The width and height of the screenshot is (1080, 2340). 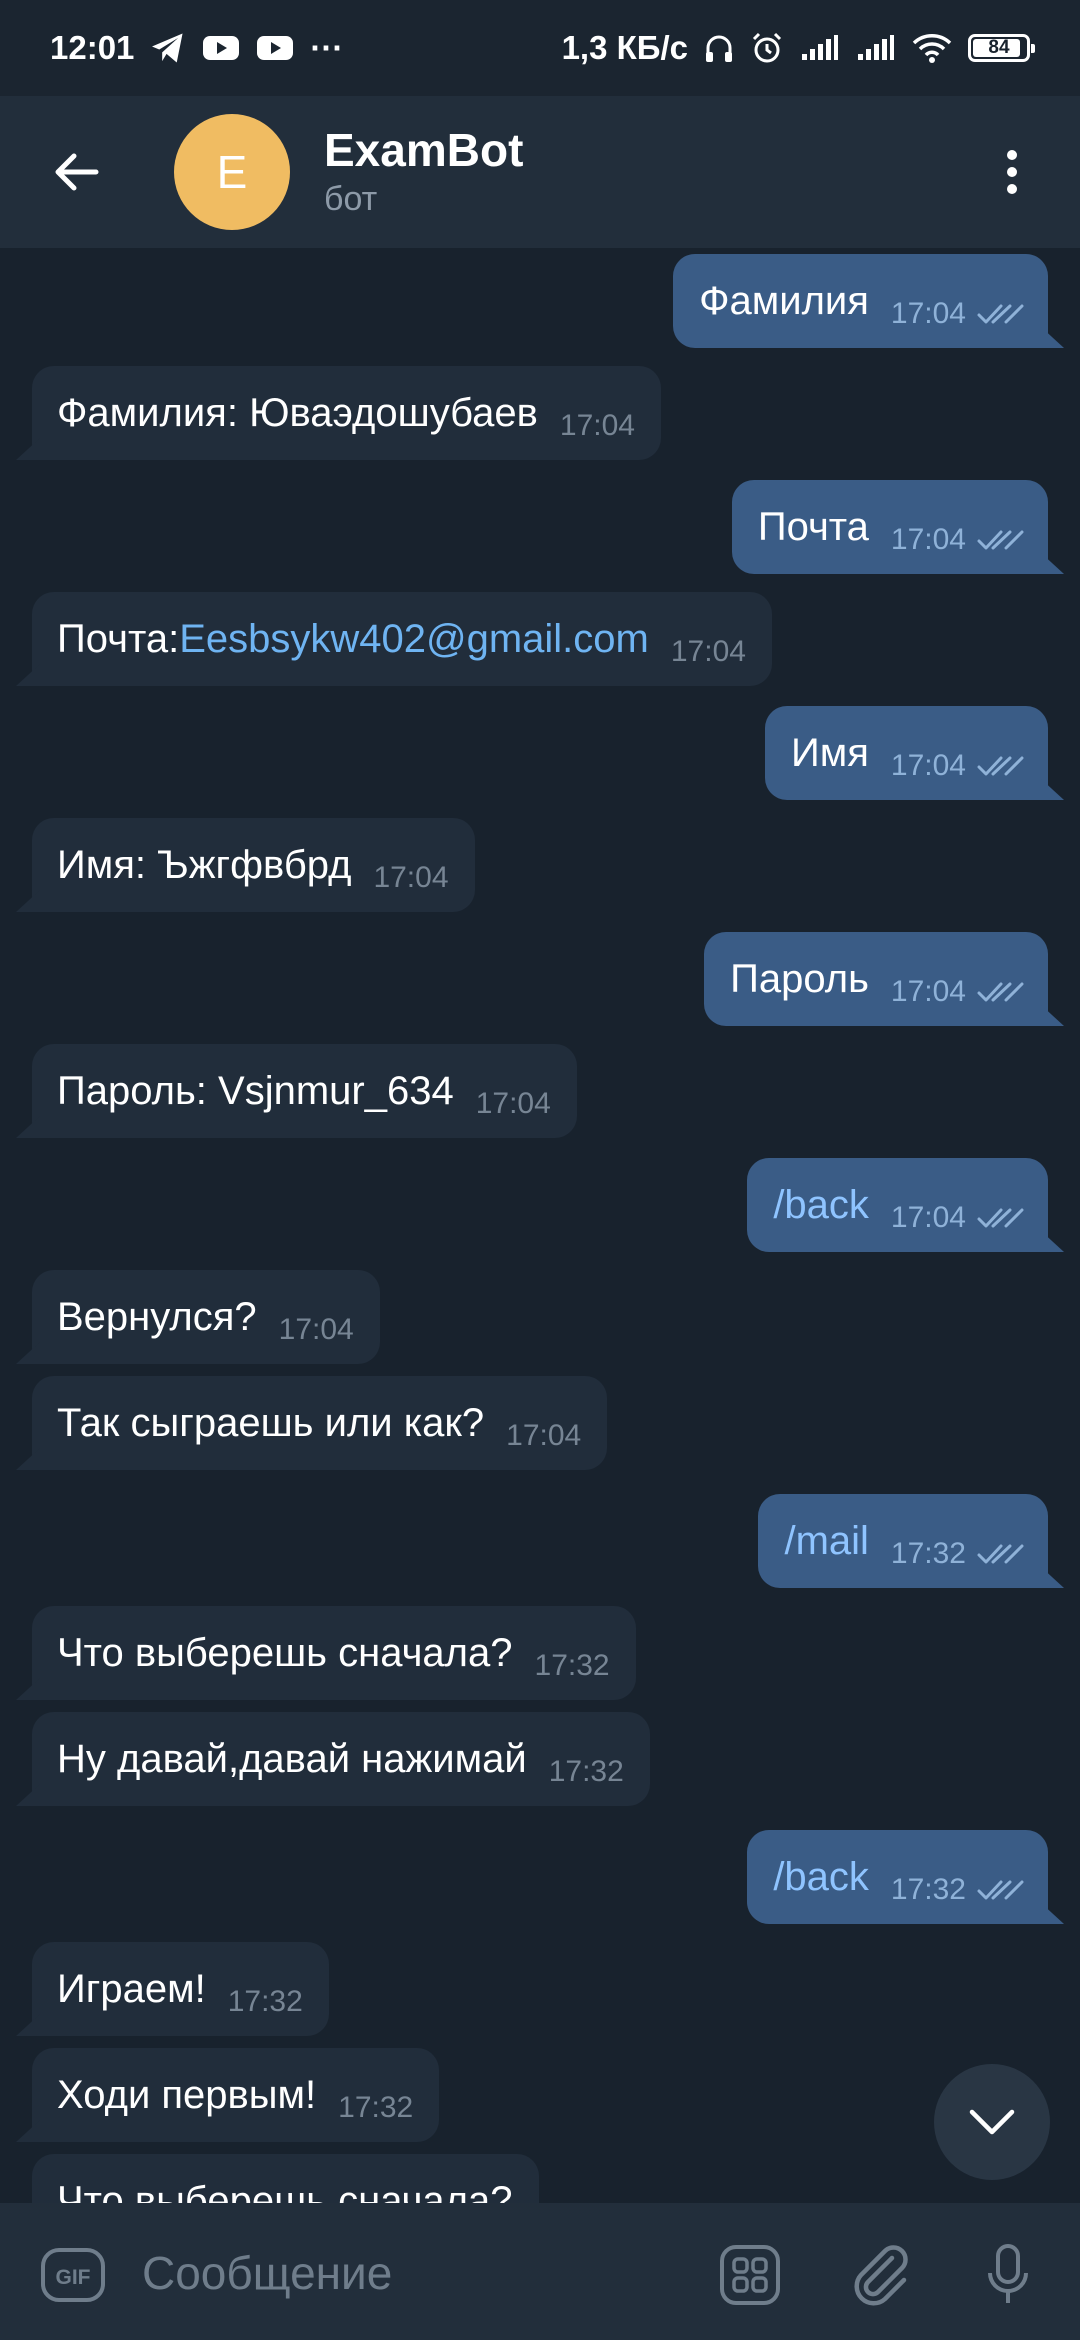 I want to click on message-text: Фамилия: Юваэдошубаев, so click(x=297, y=412).